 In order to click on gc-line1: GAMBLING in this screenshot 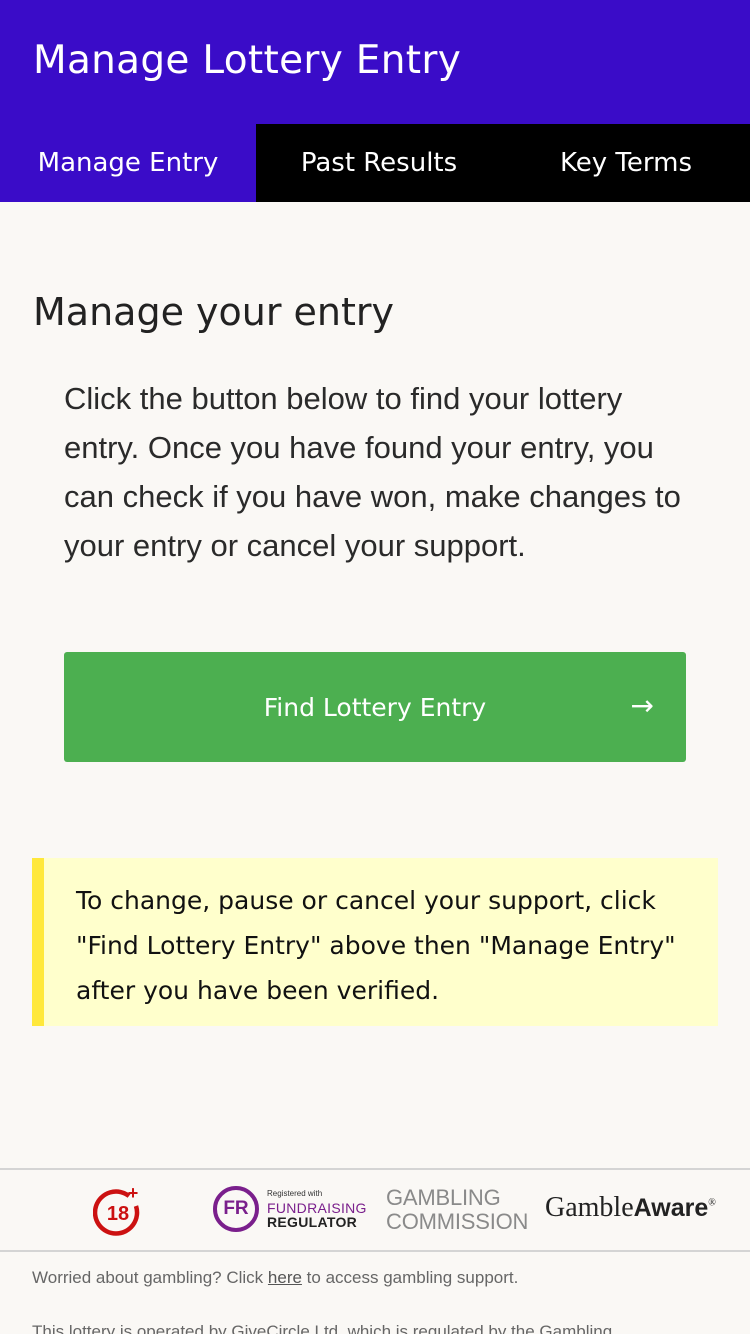, I will do `click(443, 1197)`.